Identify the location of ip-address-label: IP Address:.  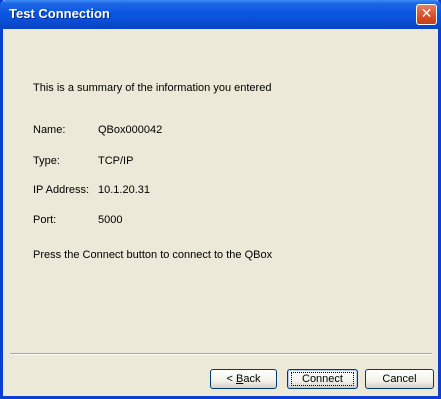
(61, 190).